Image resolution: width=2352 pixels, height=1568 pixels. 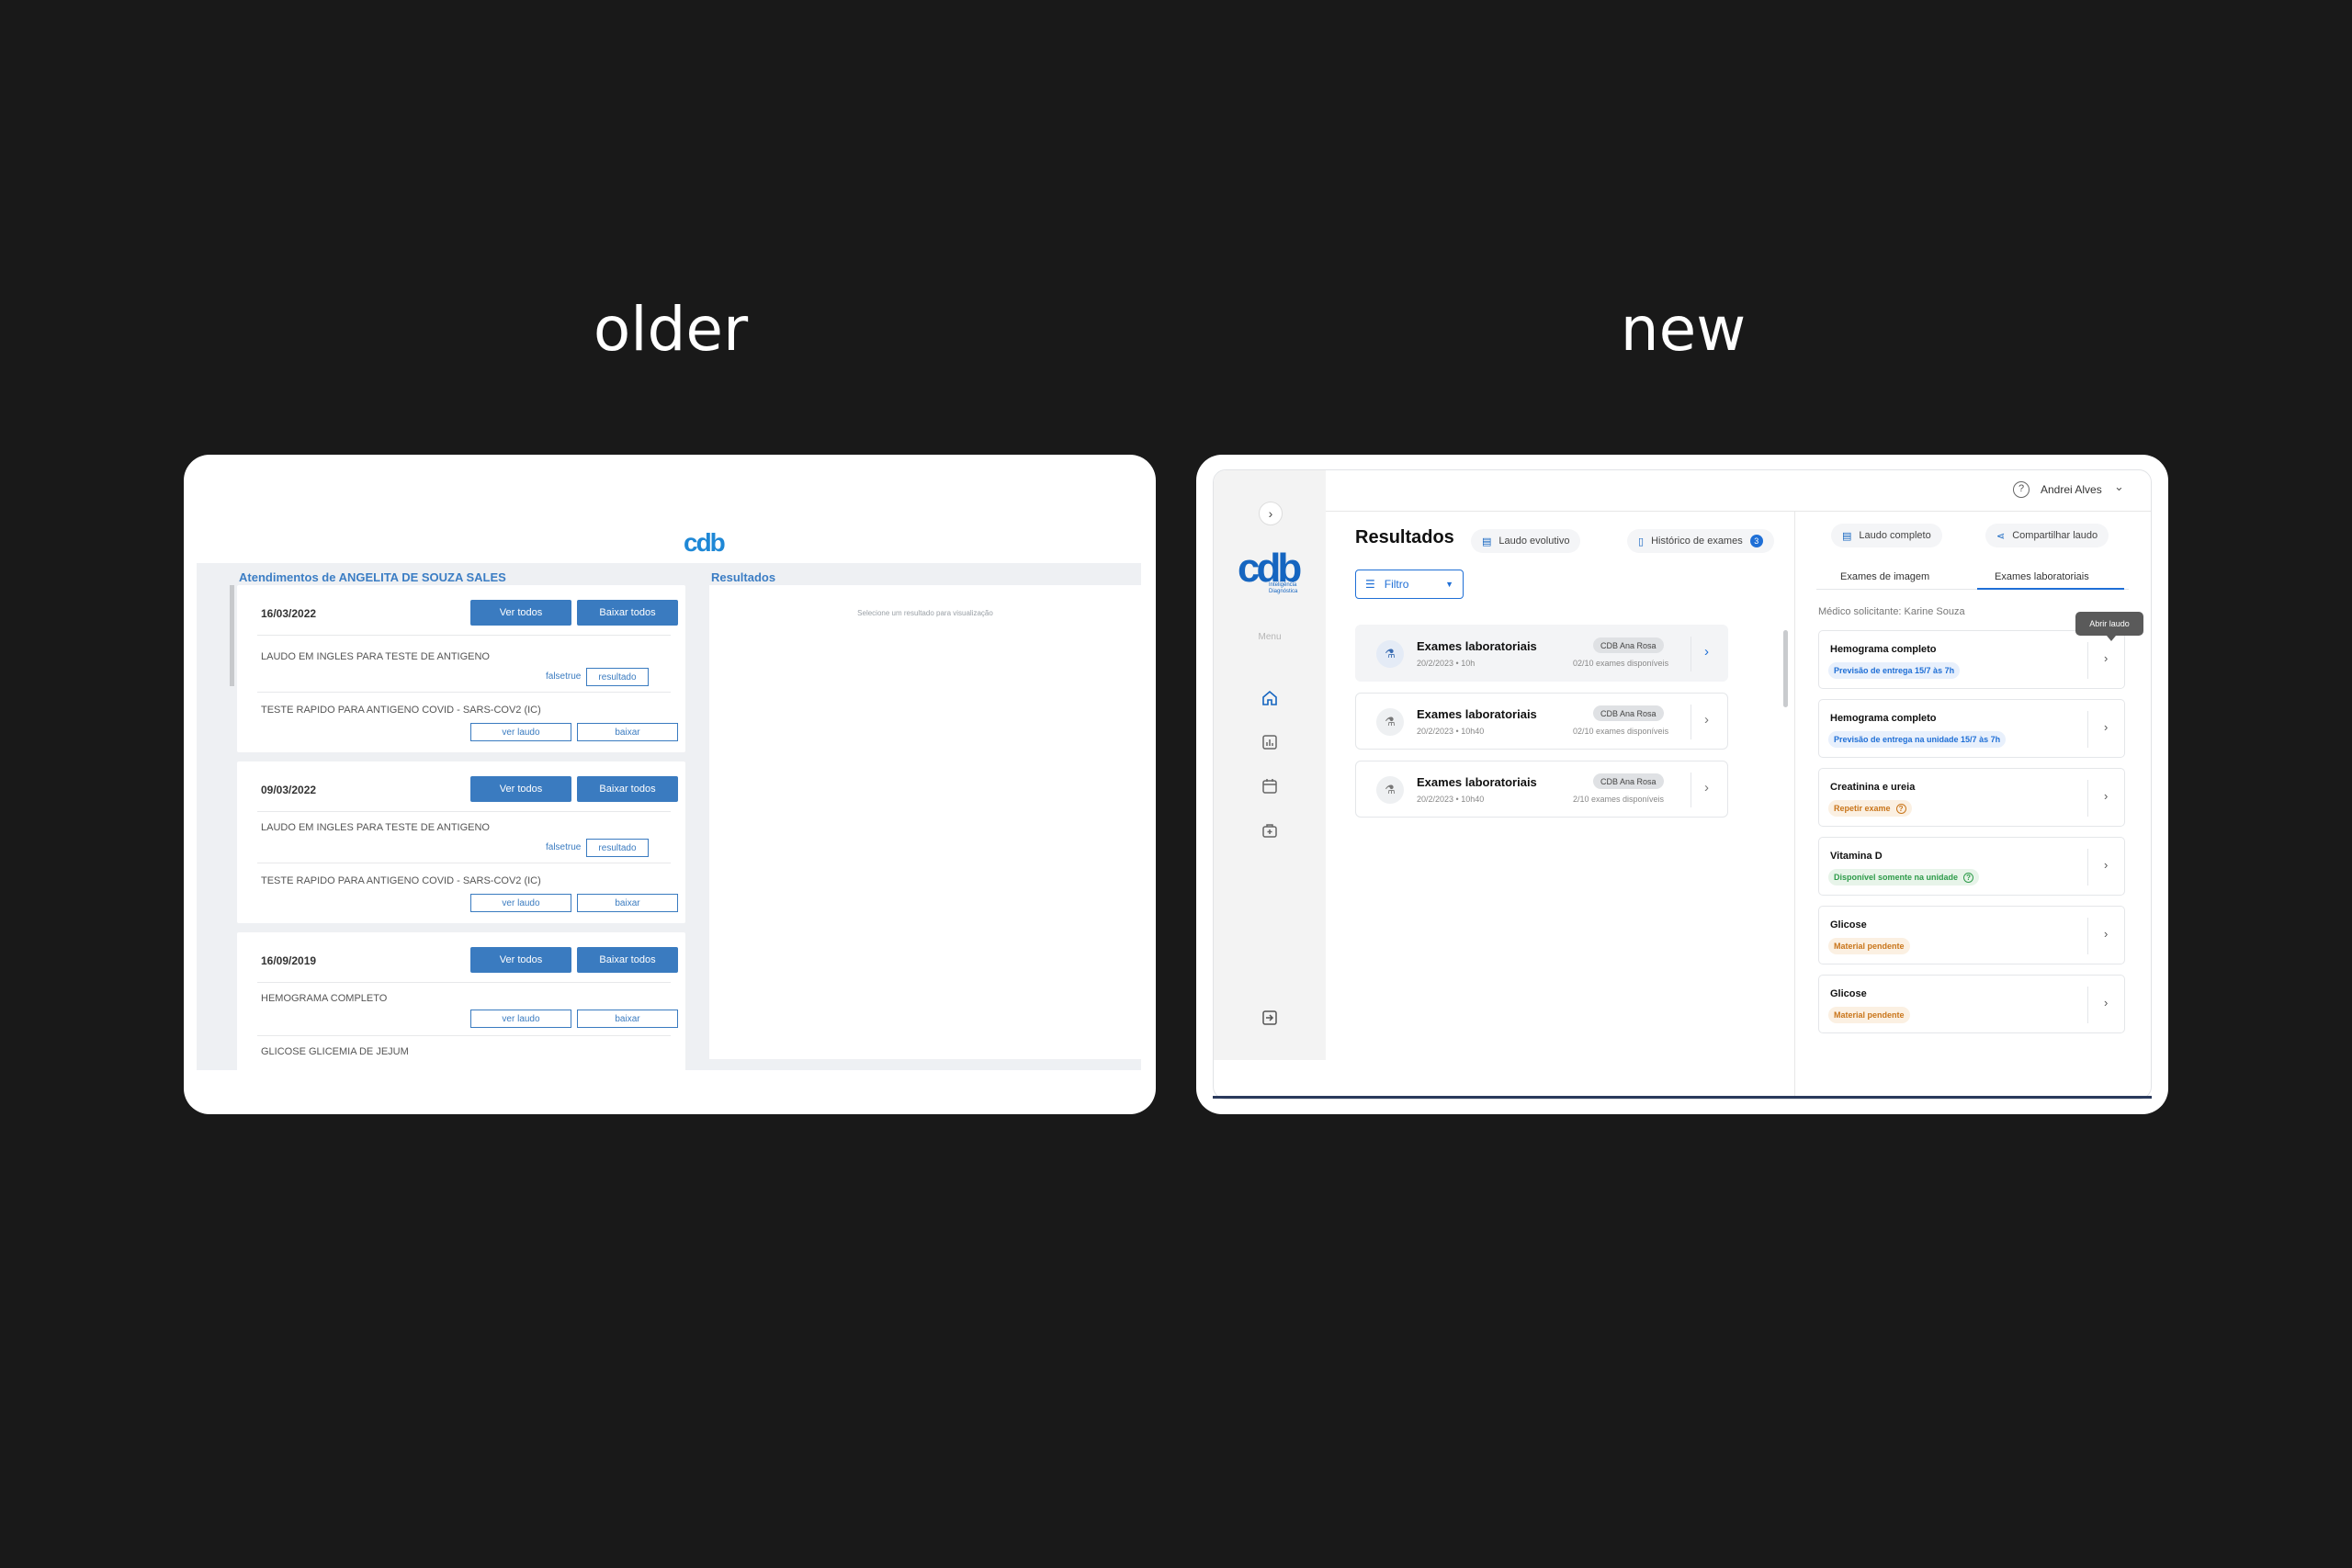 What do you see at coordinates (335, 1052) in the screenshot?
I see `old-exam-item: GLICOSE GLICEMIA DE JEJUM` at bounding box center [335, 1052].